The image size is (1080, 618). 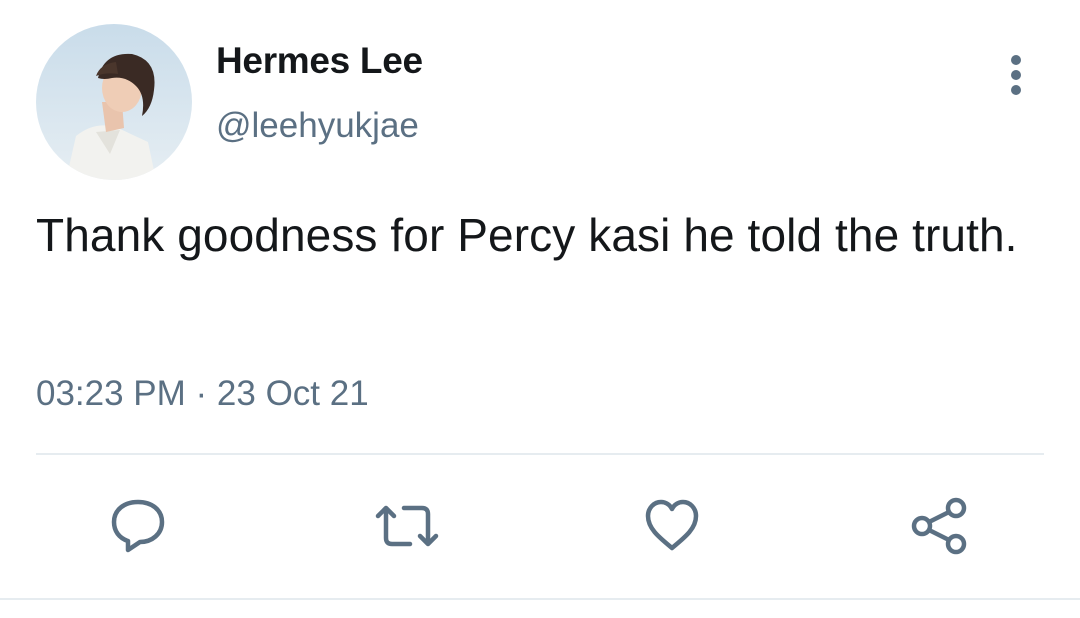 What do you see at coordinates (111, 393) in the screenshot?
I see `tweet-time: 03:23 PM` at bounding box center [111, 393].